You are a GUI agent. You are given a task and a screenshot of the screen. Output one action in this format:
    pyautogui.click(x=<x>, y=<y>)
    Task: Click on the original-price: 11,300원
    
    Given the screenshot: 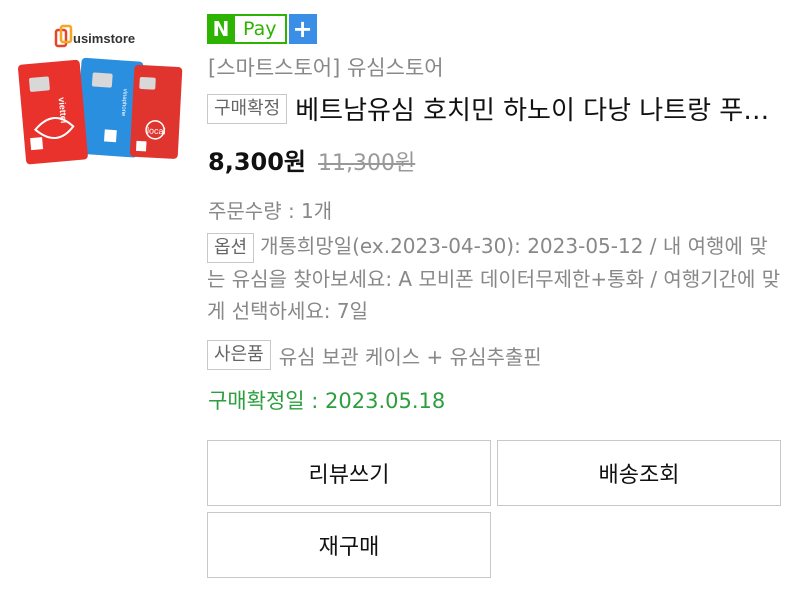 What is the action you would take?
    pyautogui.click(x=367, y=163)
    